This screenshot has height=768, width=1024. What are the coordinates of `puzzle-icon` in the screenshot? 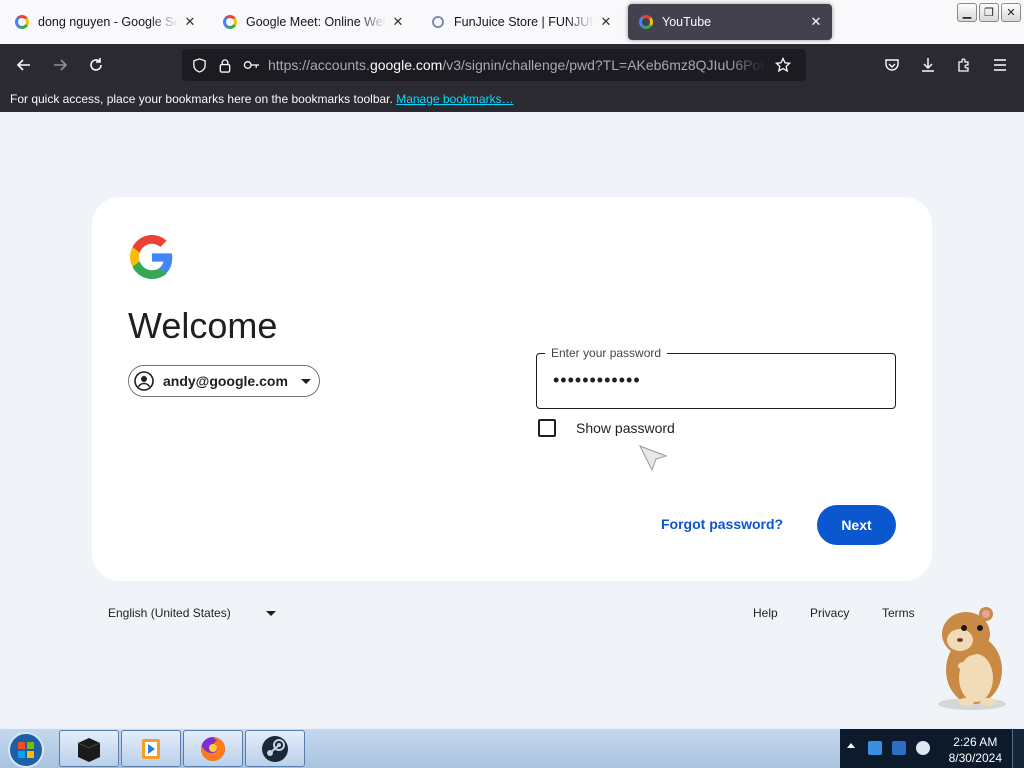 It's located at (963, 65).